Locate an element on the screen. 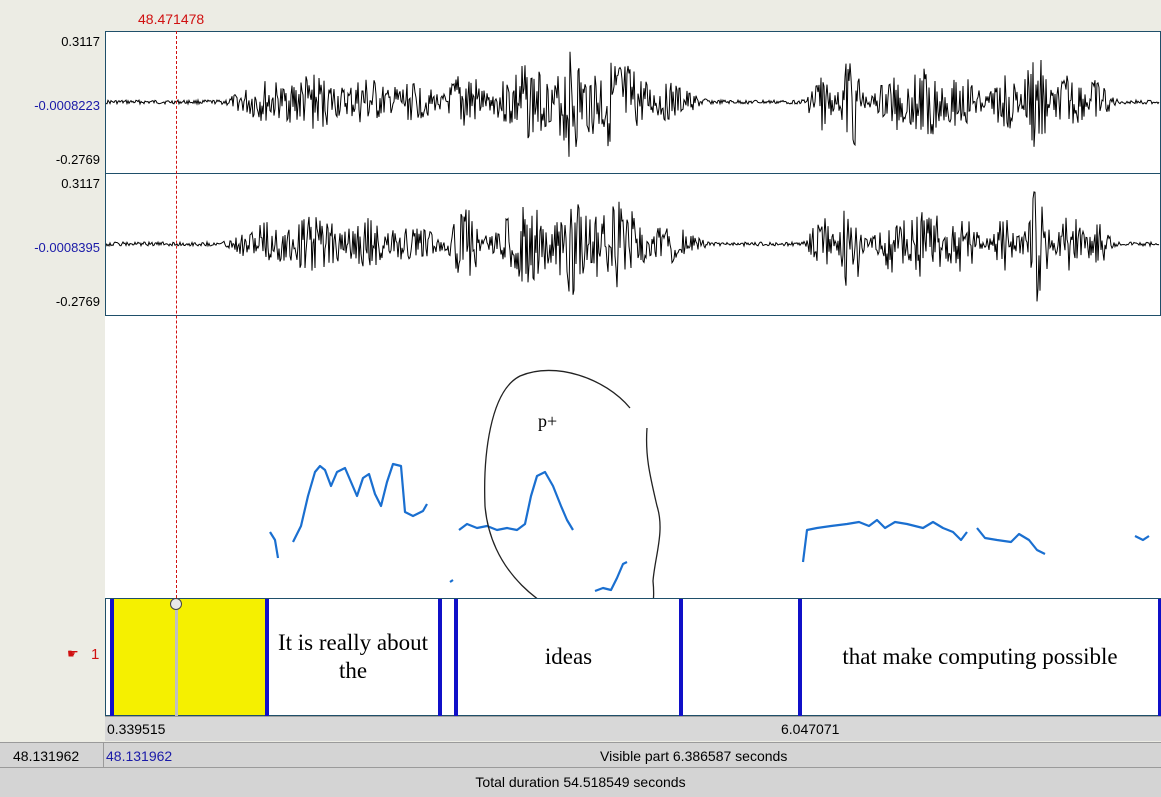 This screenshot has height=797, width=1161. cursor-line-selection is located at coordinates (176, 660).